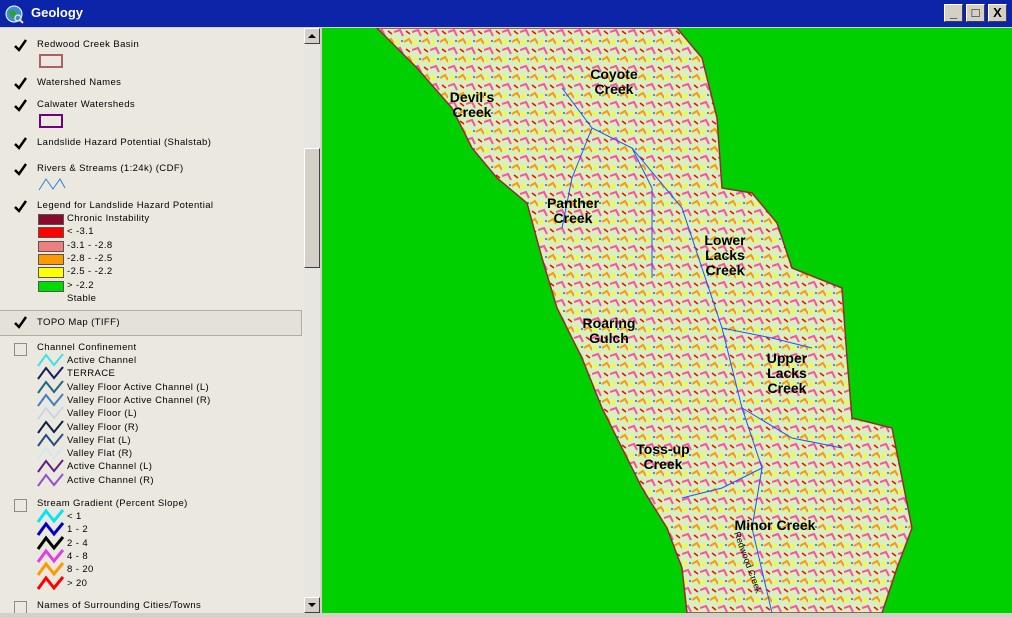 This screenshot has height=617, width=1012. Describe the element at coordinates (787, 373) in the screenshot. I see `watershed-label: Upper Lacks Creek` at that location.